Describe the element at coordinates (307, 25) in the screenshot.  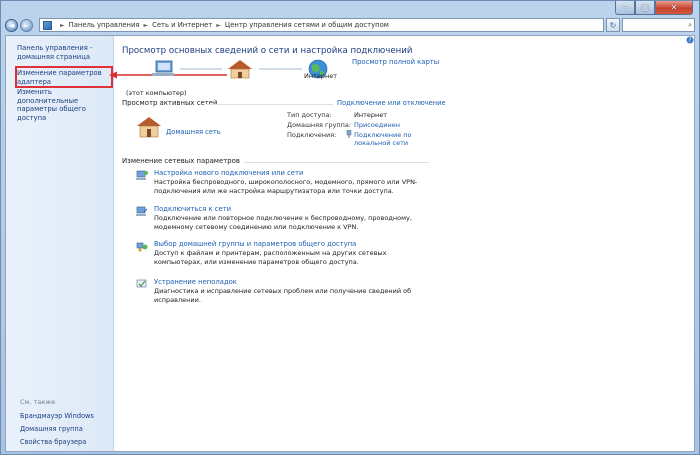
I see `breadcrumb-network-center: Центр управления сетями и общим доступом` at that location.